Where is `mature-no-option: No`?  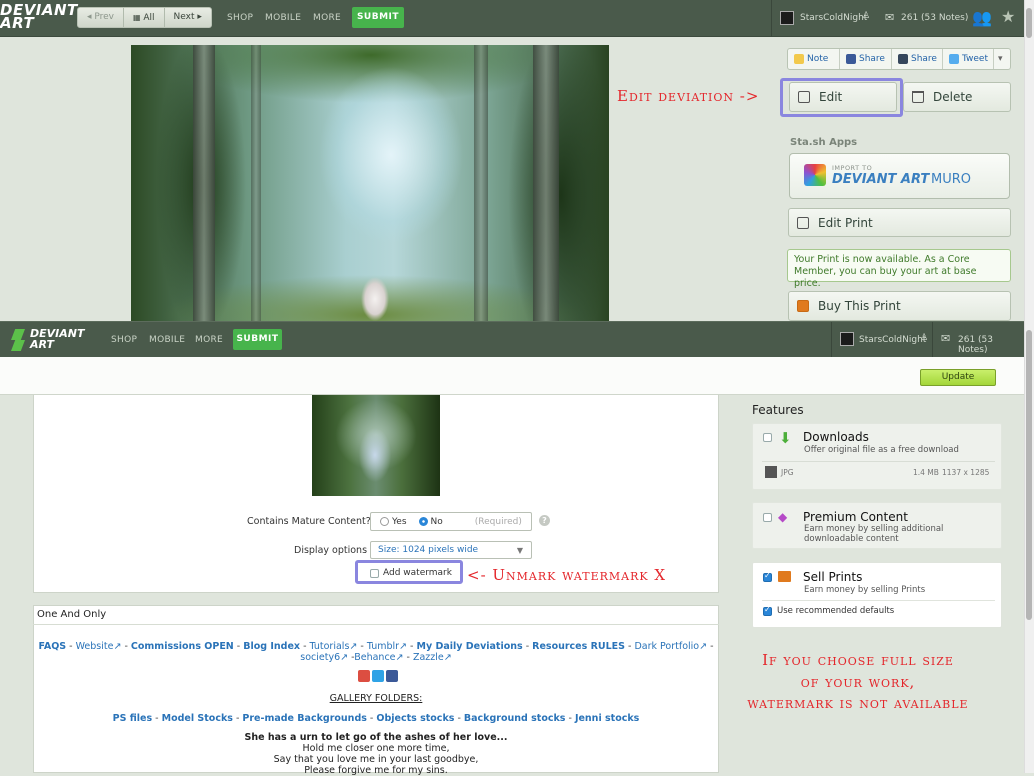 mature-no-option: No is located at coordinates (430, 521).